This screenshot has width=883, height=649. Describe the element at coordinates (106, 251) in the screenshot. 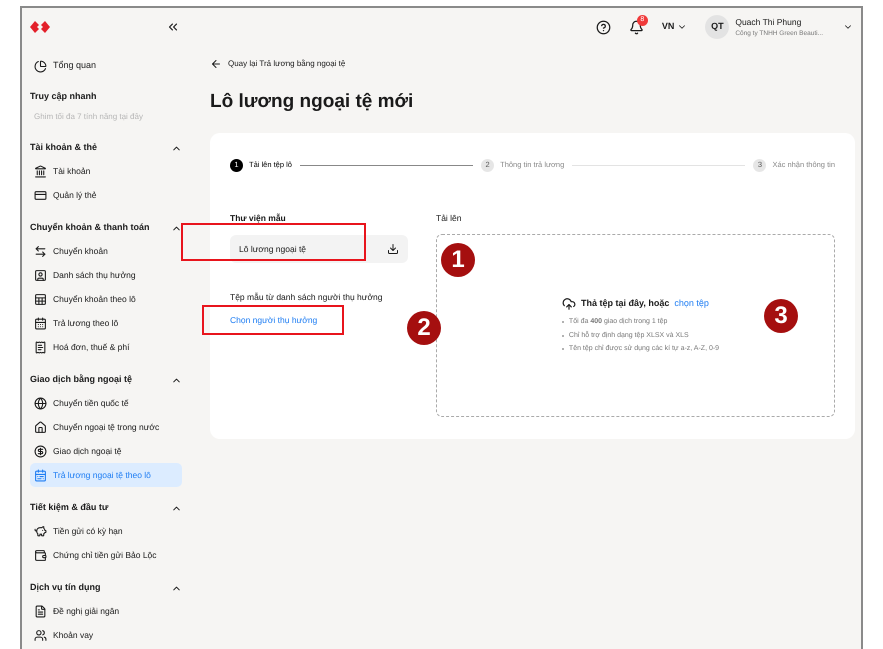

I see `sidebar-item: Chuyển khoản` at that location.